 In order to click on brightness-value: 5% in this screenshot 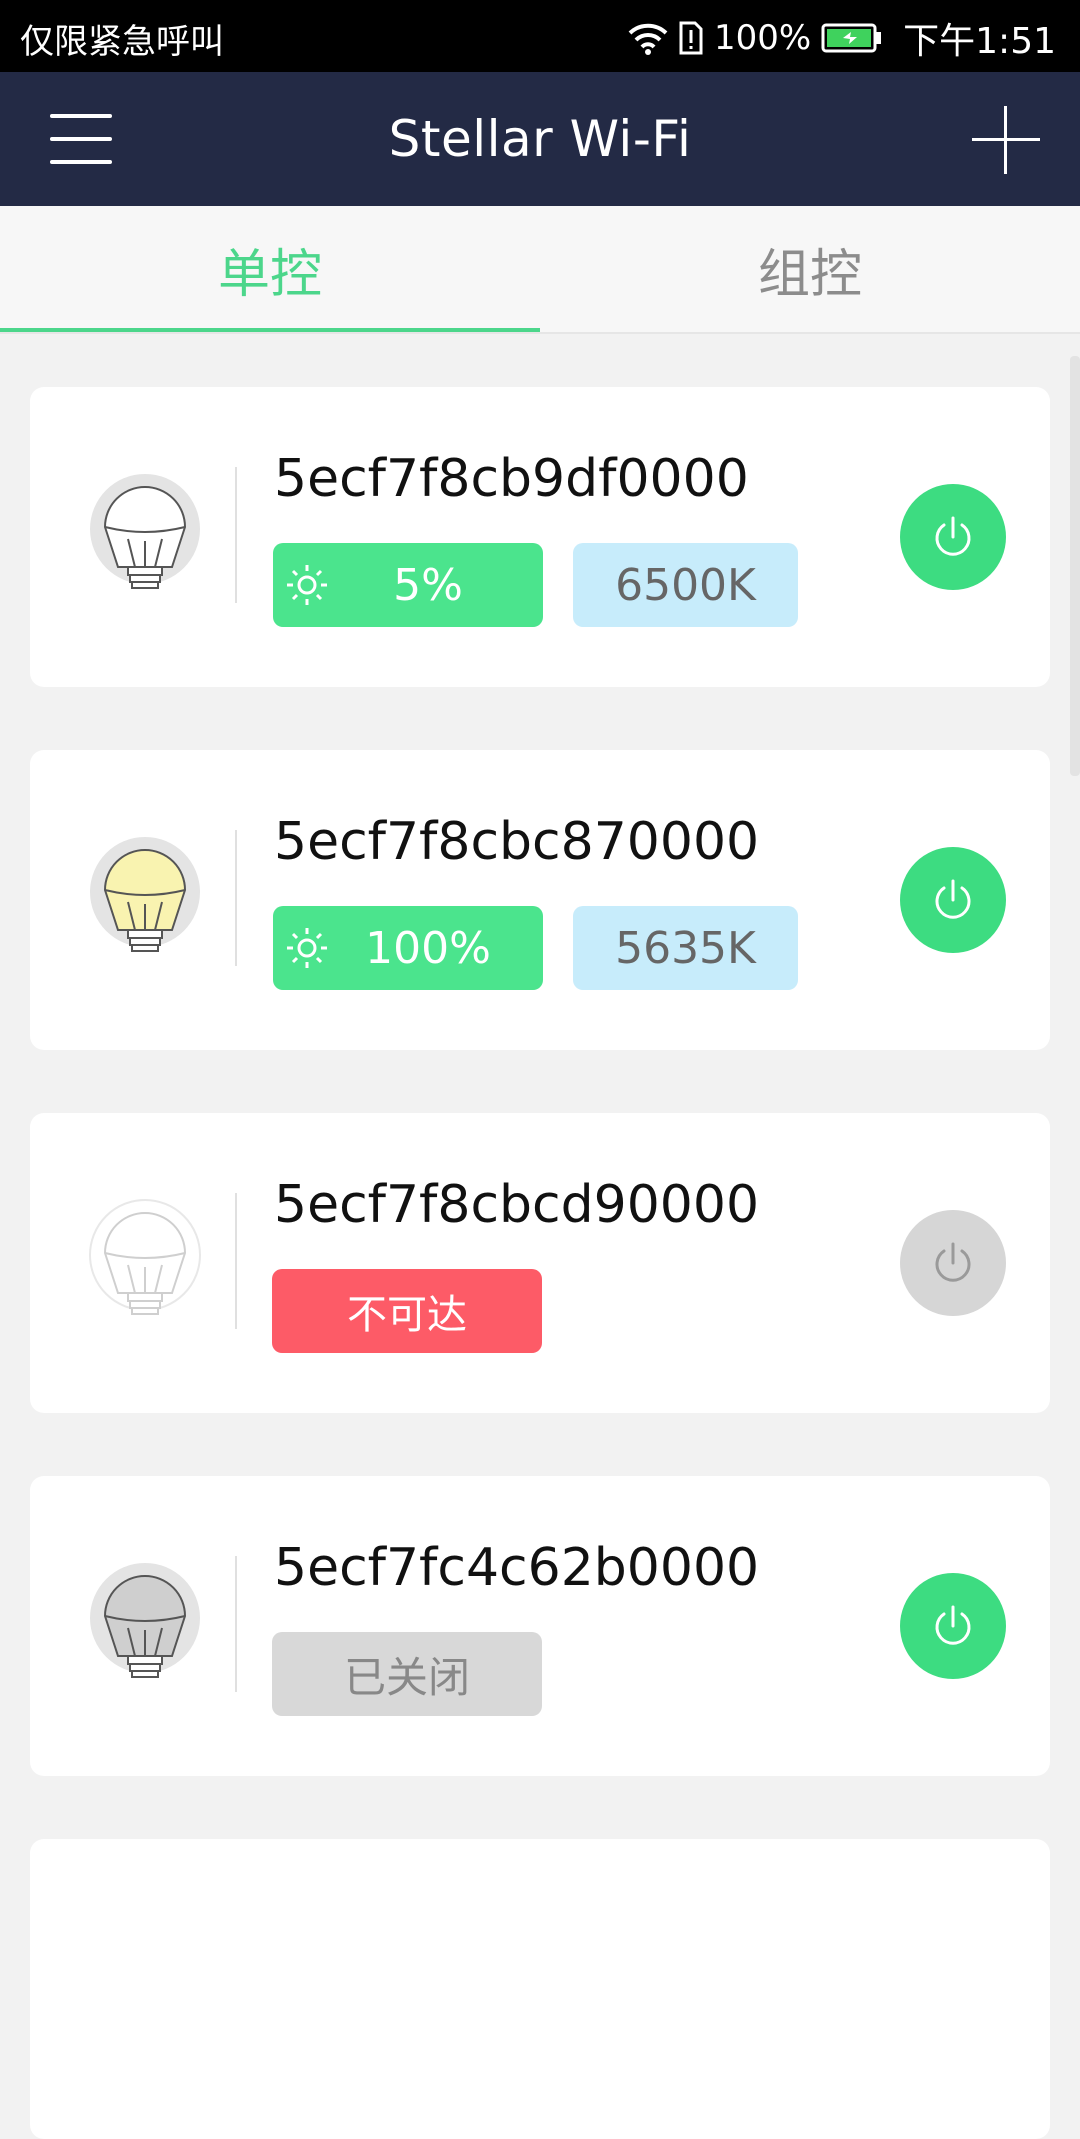, I will do `click(428, 585)`.